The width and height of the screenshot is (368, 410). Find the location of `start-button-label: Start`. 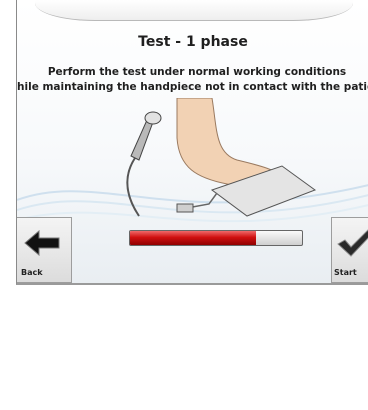

start-button-label: Start is located at coordinates (345, 272).